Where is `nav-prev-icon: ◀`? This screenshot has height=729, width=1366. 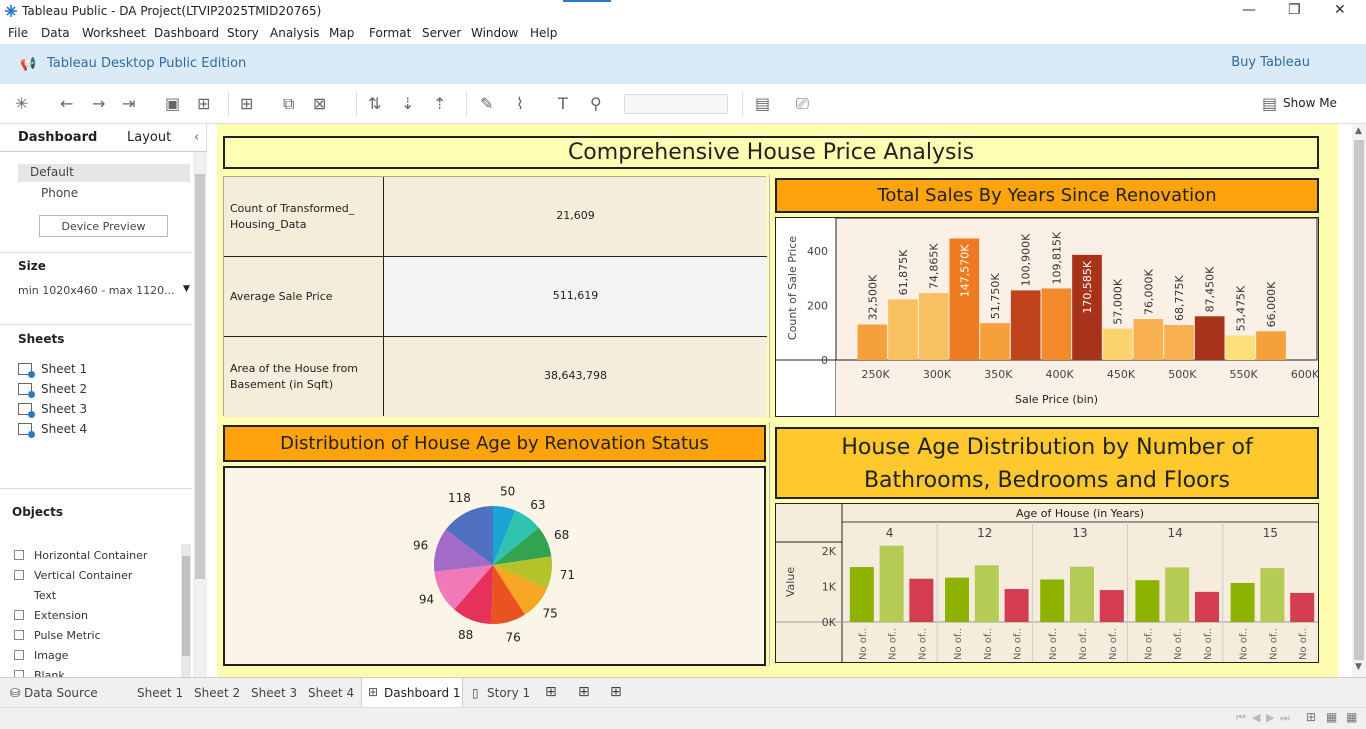 nav-prev-icon: ◀ is located at coordinates (1256, 717).